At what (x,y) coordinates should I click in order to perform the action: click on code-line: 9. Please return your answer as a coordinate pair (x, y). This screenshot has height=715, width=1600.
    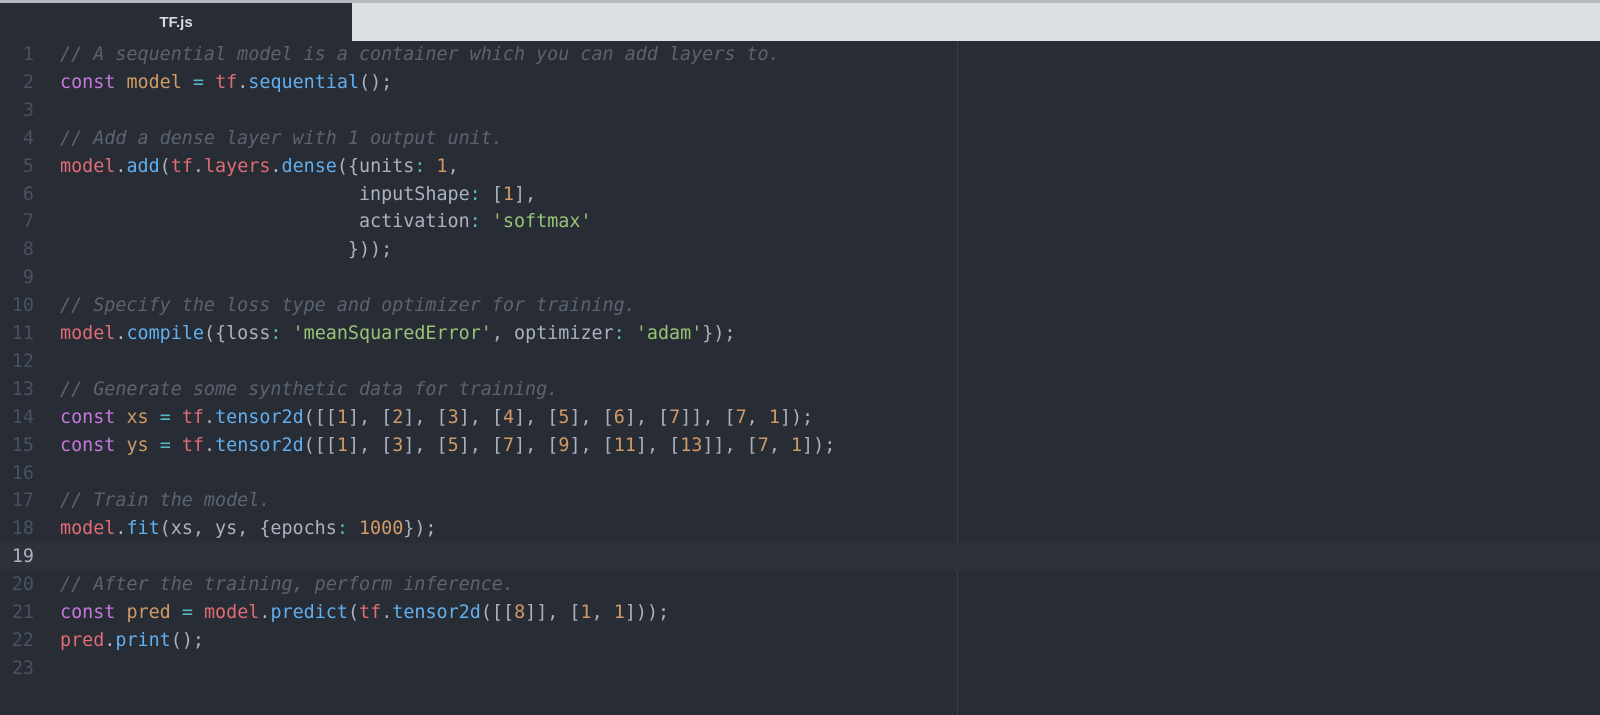
    Looking at the image, I should click on (800, 278).